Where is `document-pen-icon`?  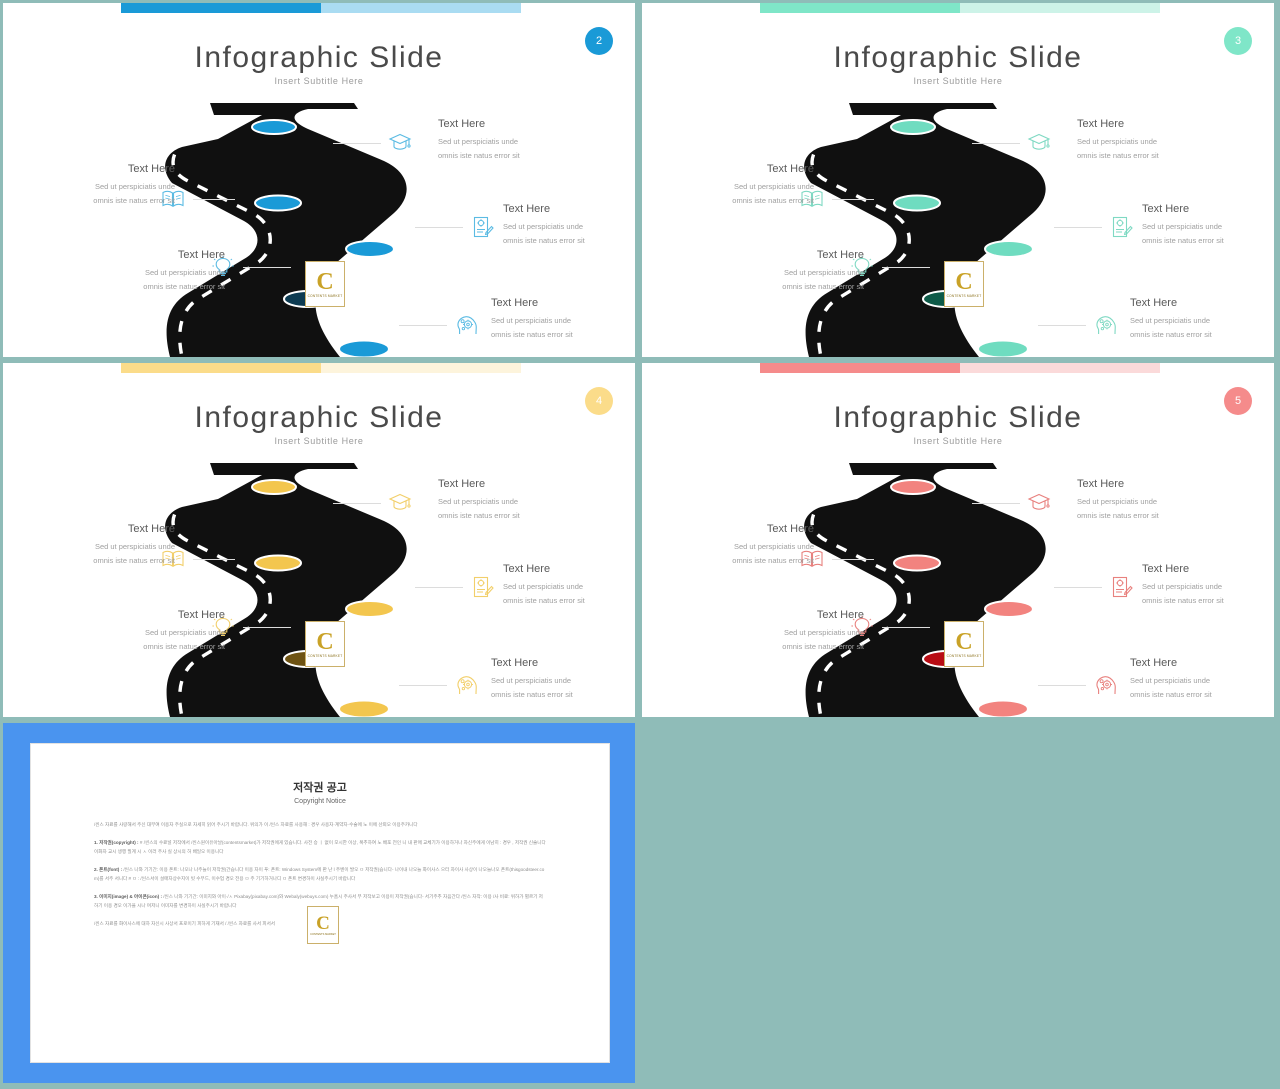 document-pen-icon is located at coordinates (1122, 227).